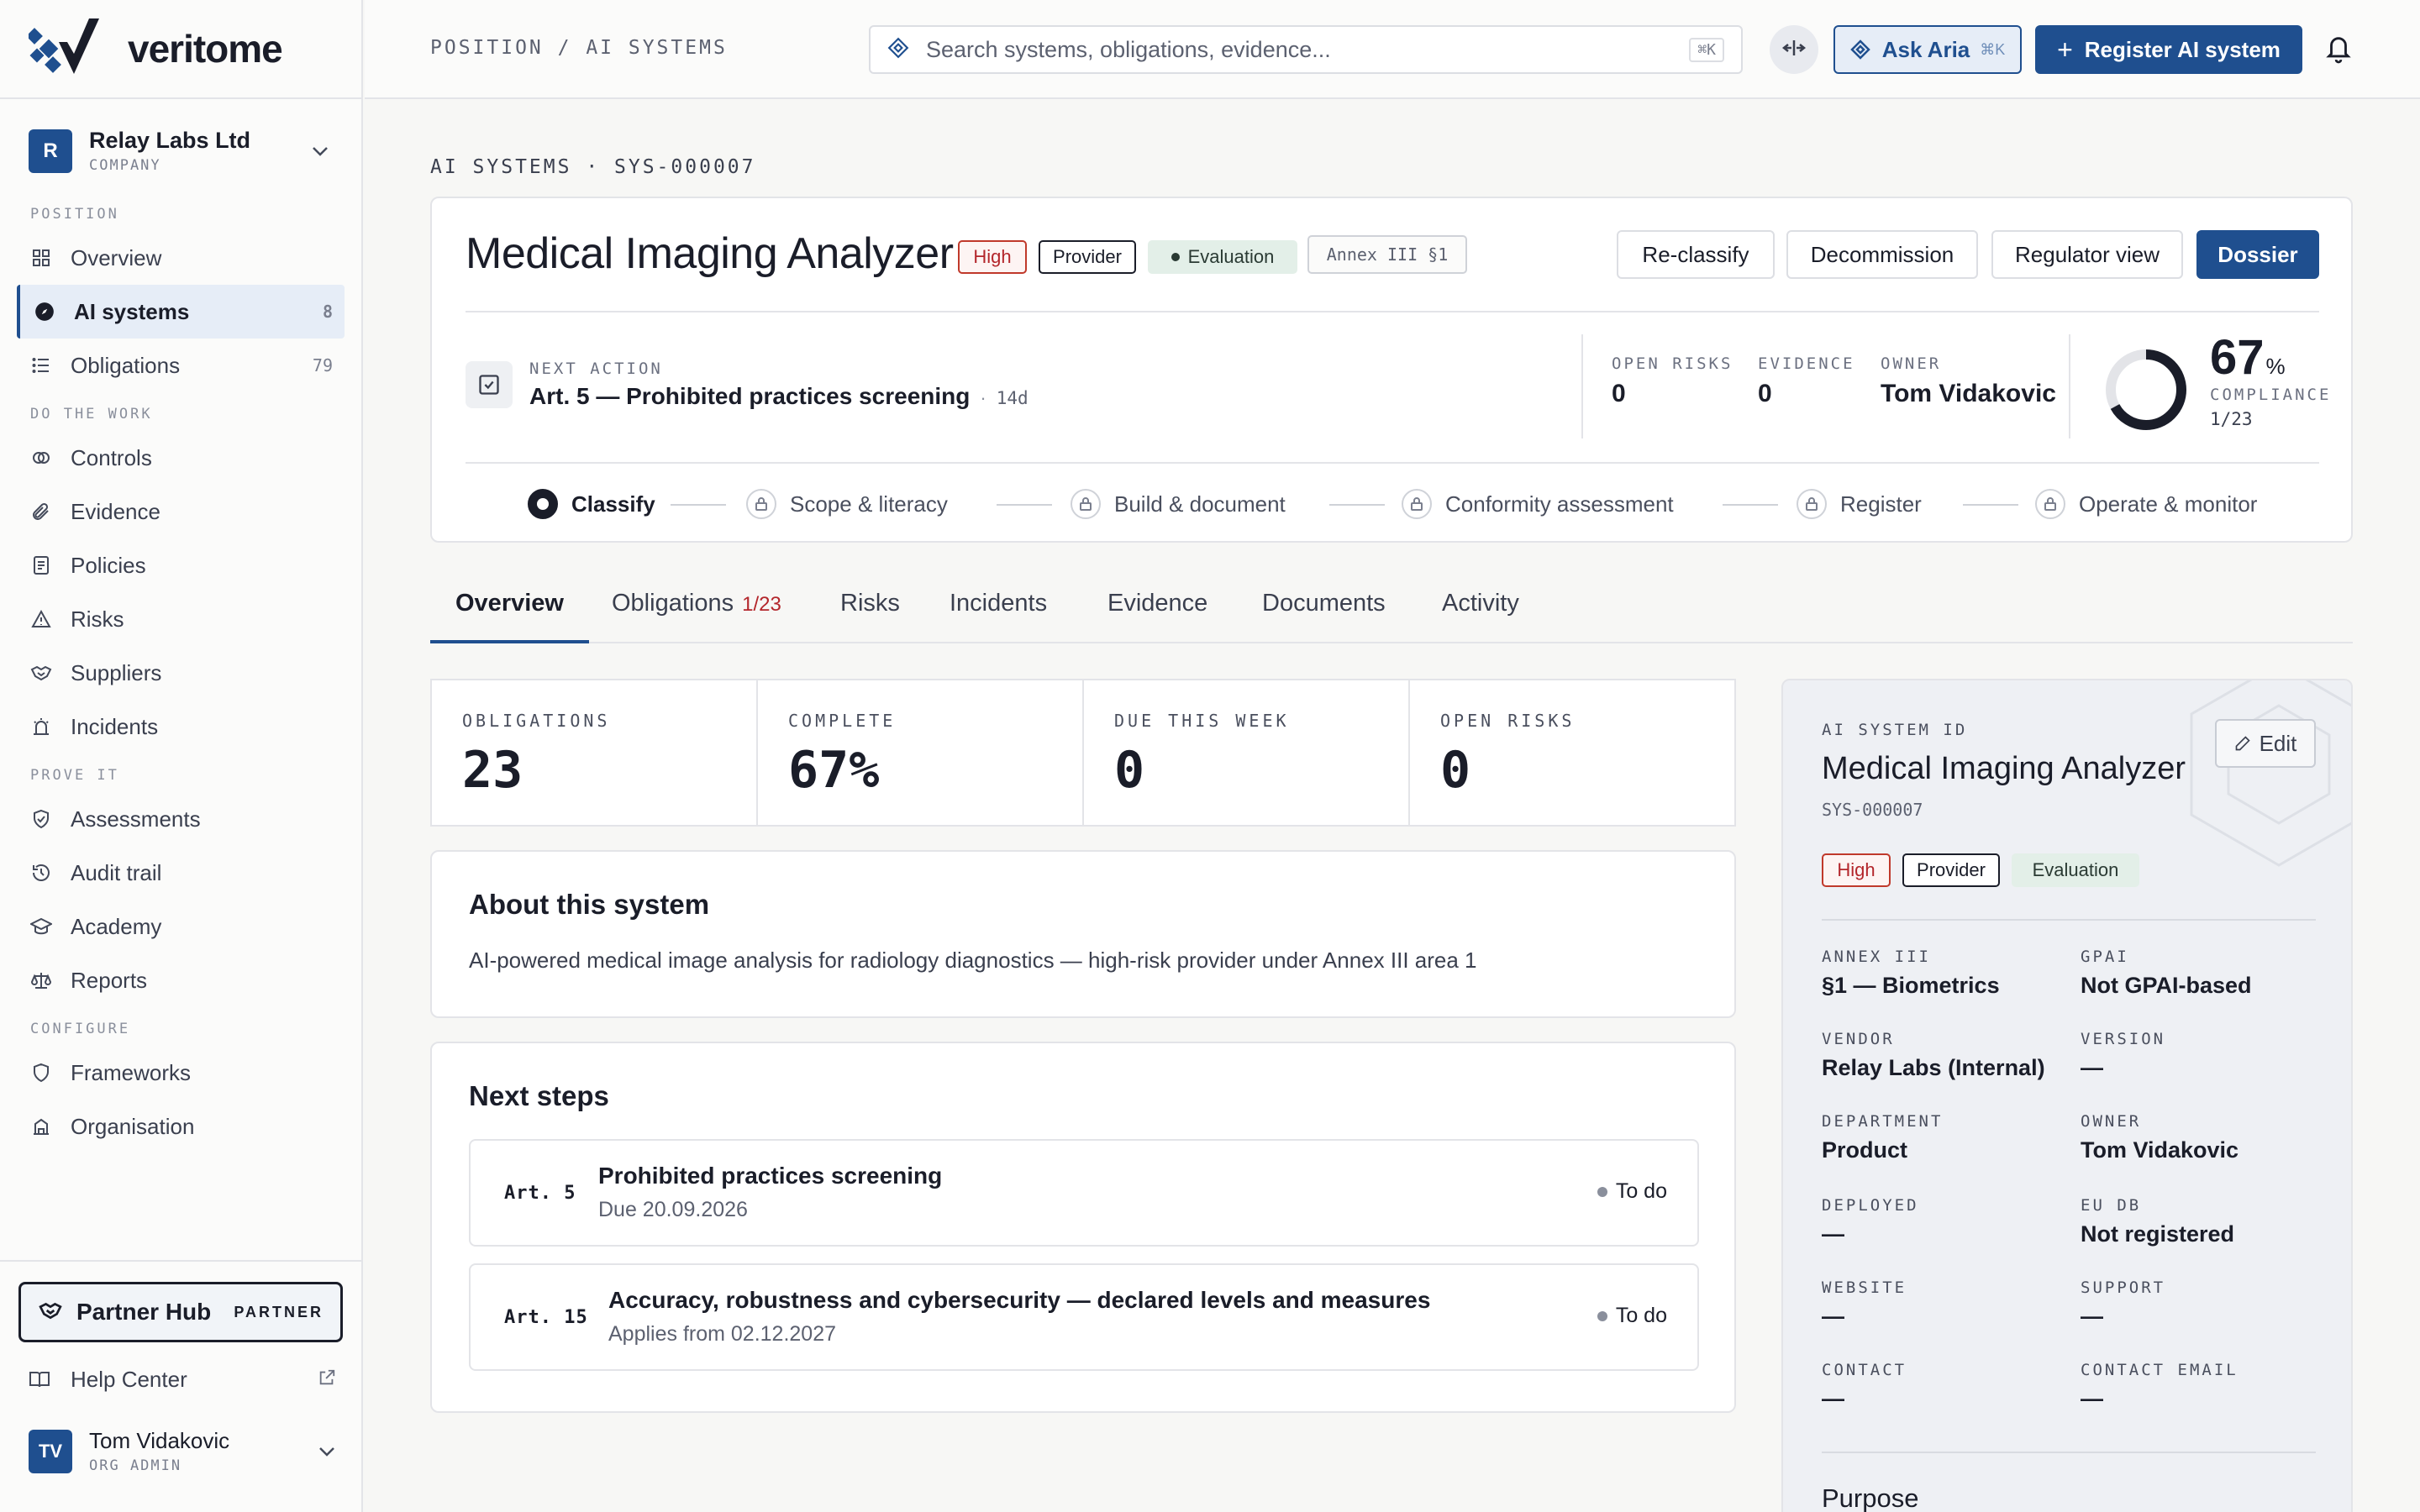 The height and width of the screenshot is (1512, 2420). I want to click on grid-icon, so click(41, 257).